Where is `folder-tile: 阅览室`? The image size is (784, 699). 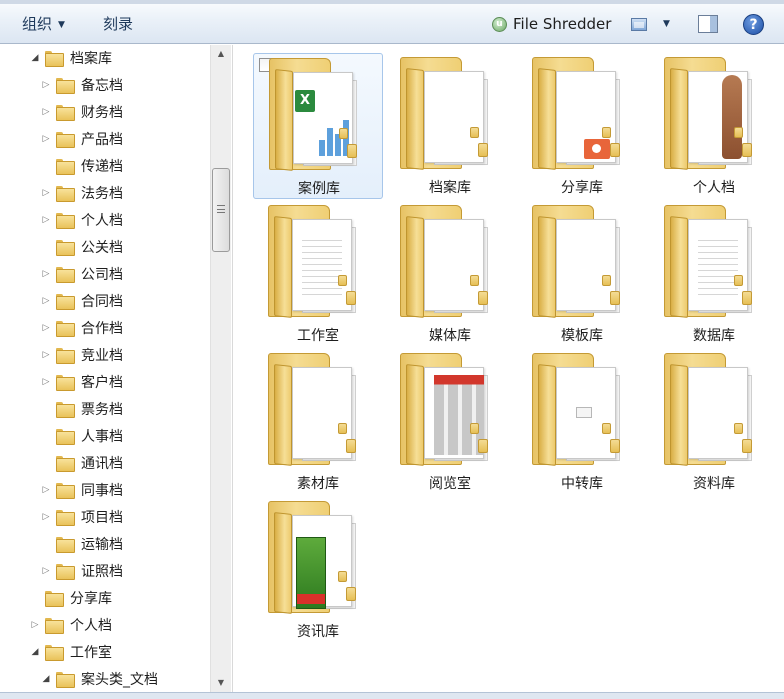
folder-tile: 阅览室 is located at coordinates (450, 422).